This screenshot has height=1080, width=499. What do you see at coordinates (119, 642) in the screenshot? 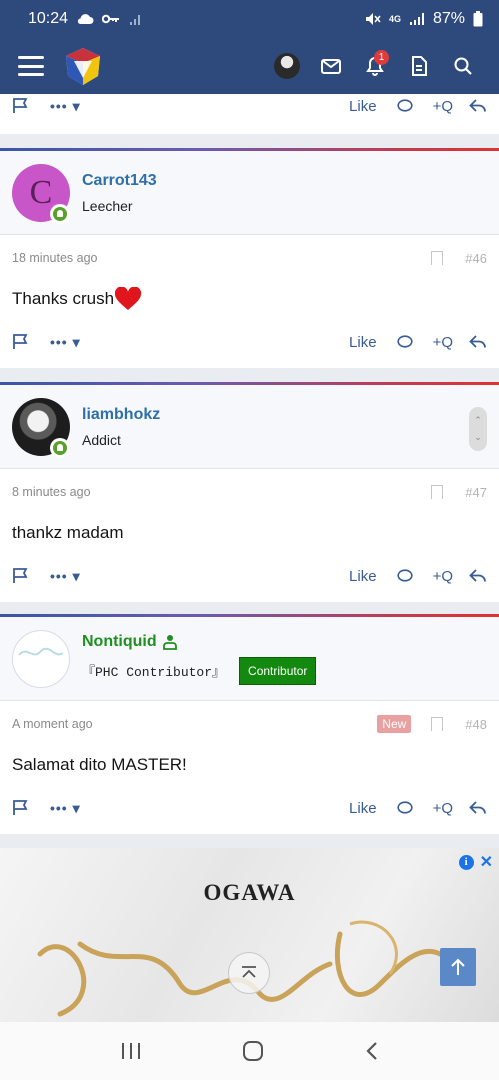
I see `username: Nontiquid` at bounding box center [119, 642].